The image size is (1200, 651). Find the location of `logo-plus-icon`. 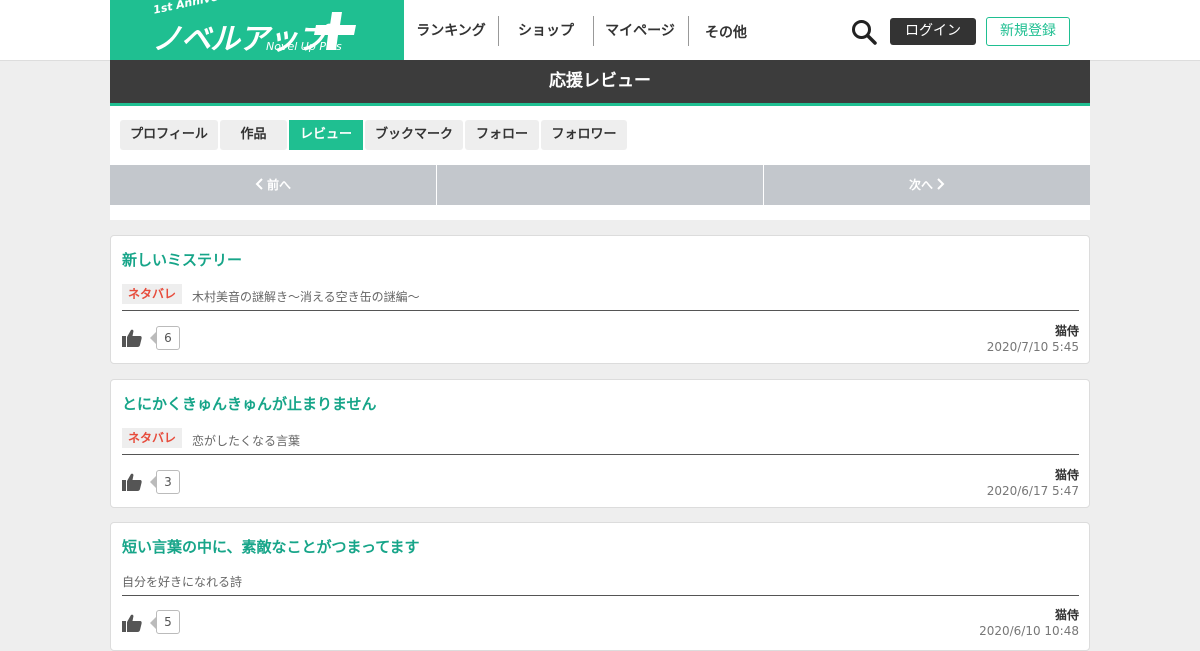

logo-plus-icon is located at coordinates (335, 31).